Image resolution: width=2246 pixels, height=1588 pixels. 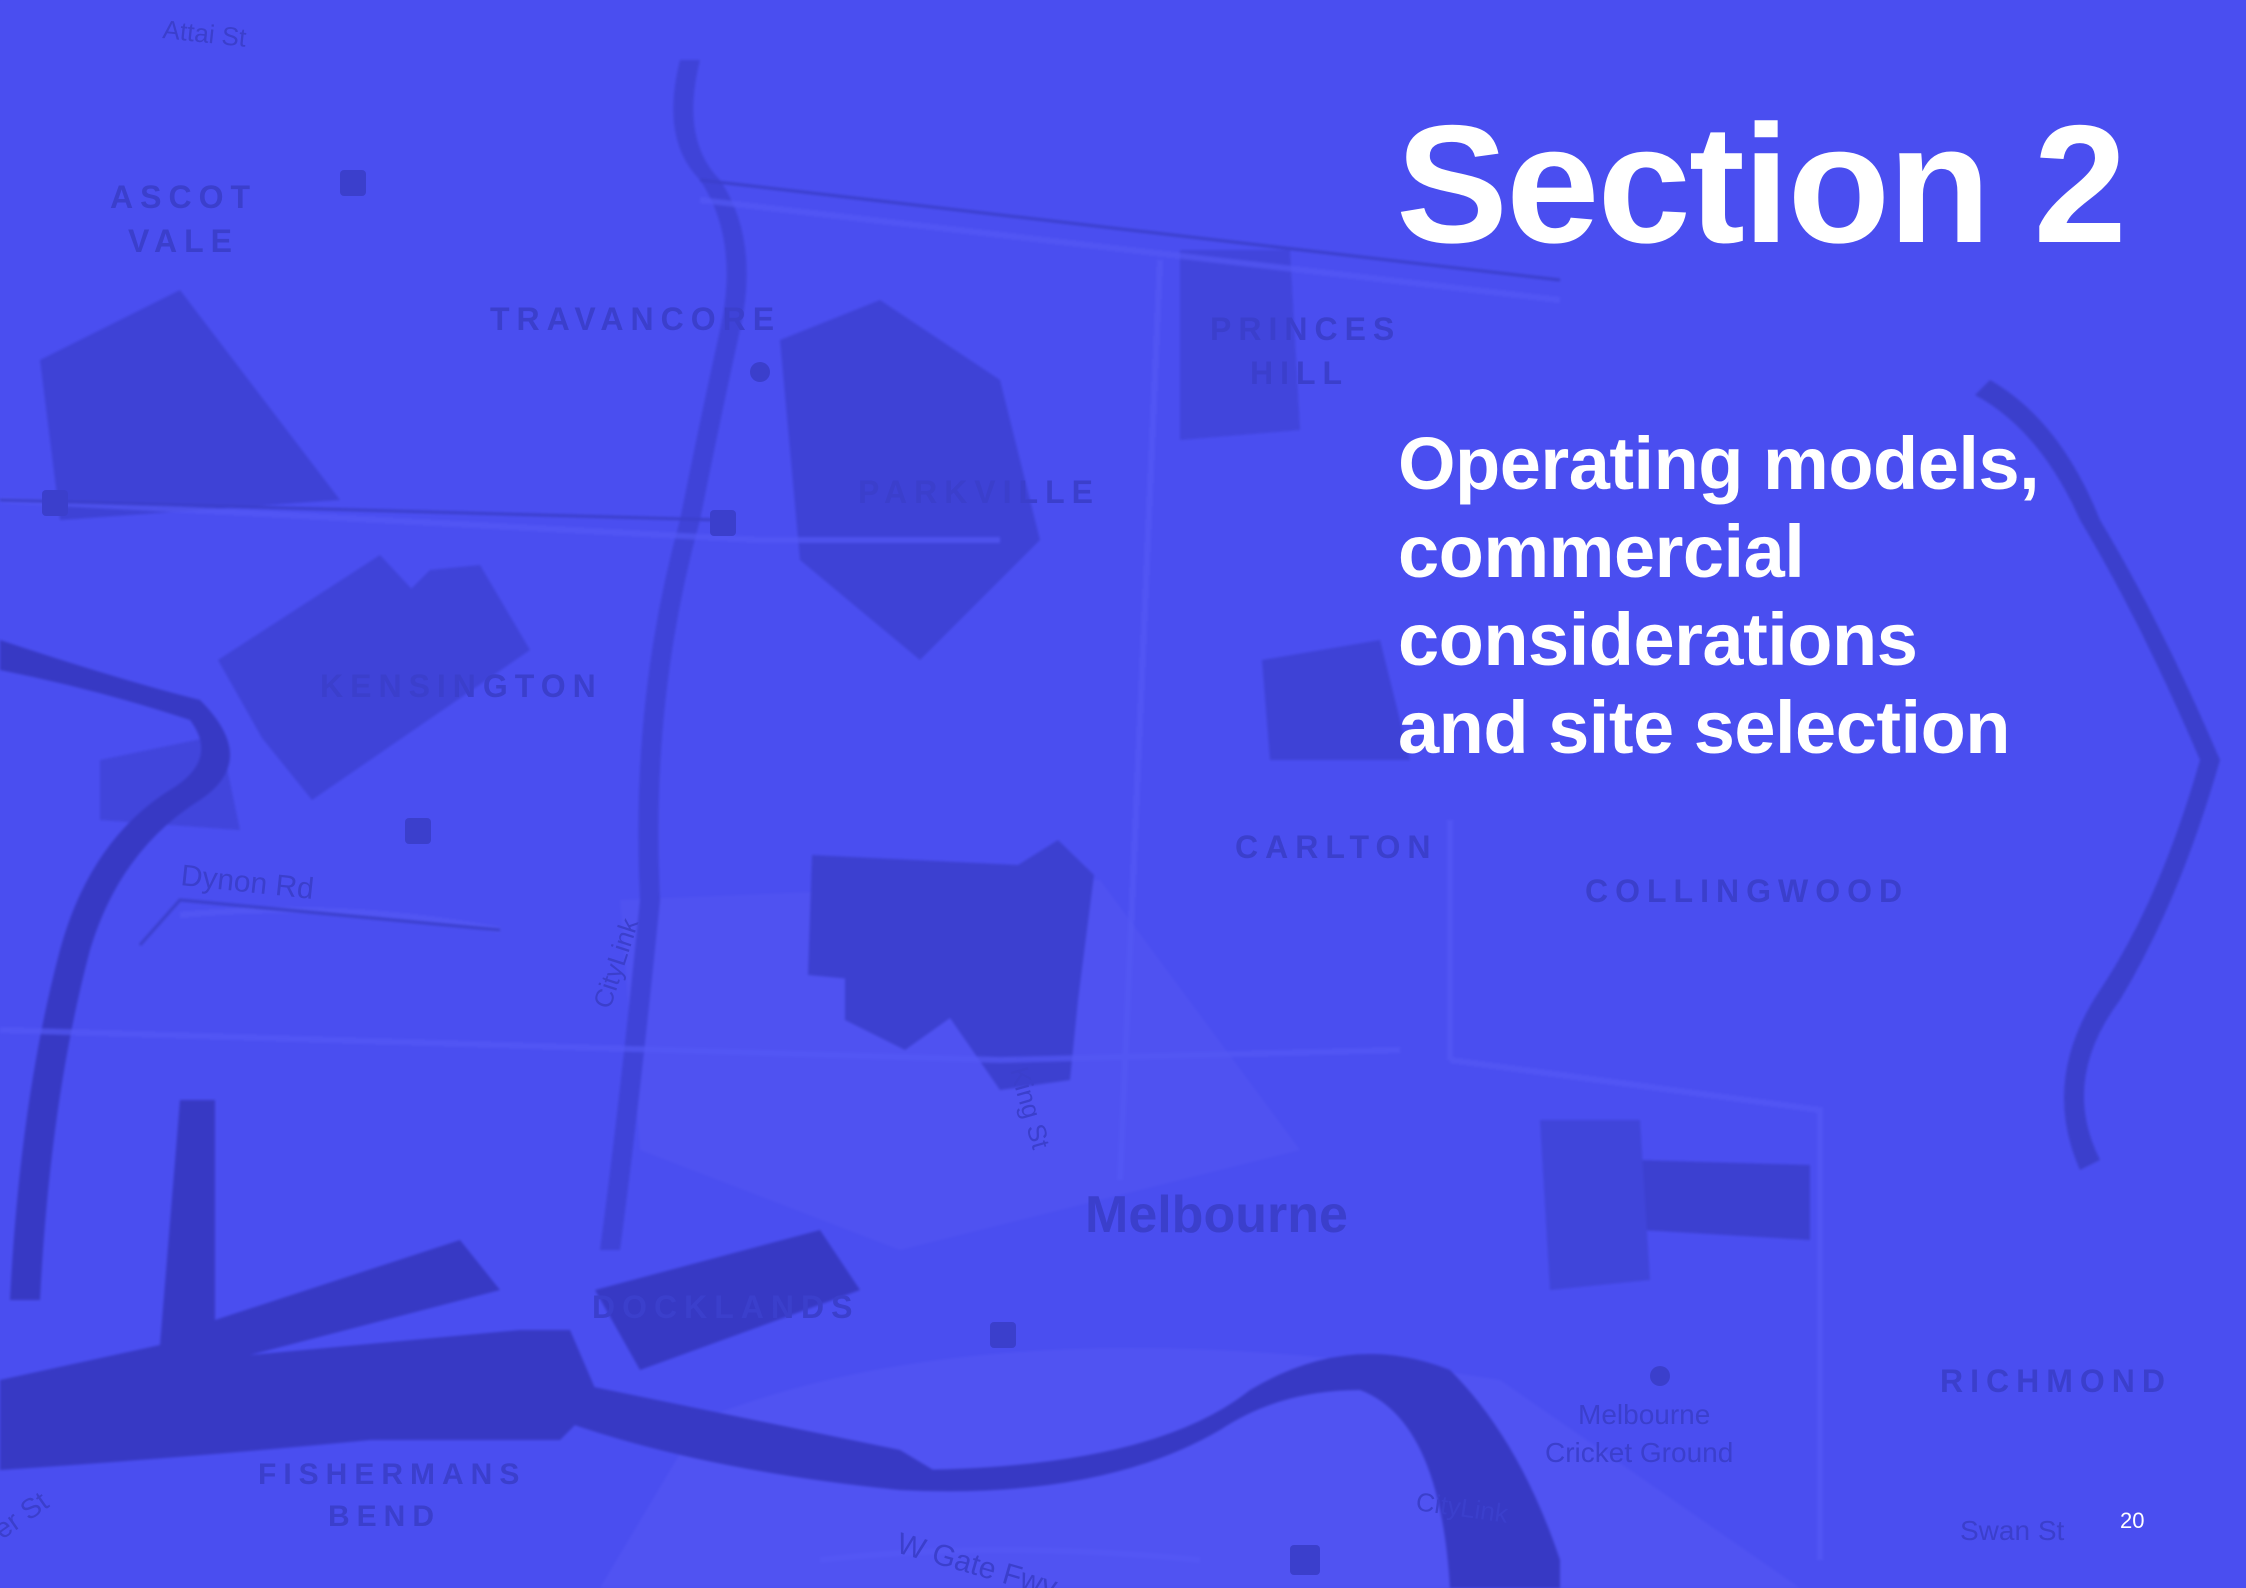 What do you see at coordinates (2056, 1381) in the screenshot?
I see `map-label-richmond: RICHMOND` at bounding box center [2056, 1381].